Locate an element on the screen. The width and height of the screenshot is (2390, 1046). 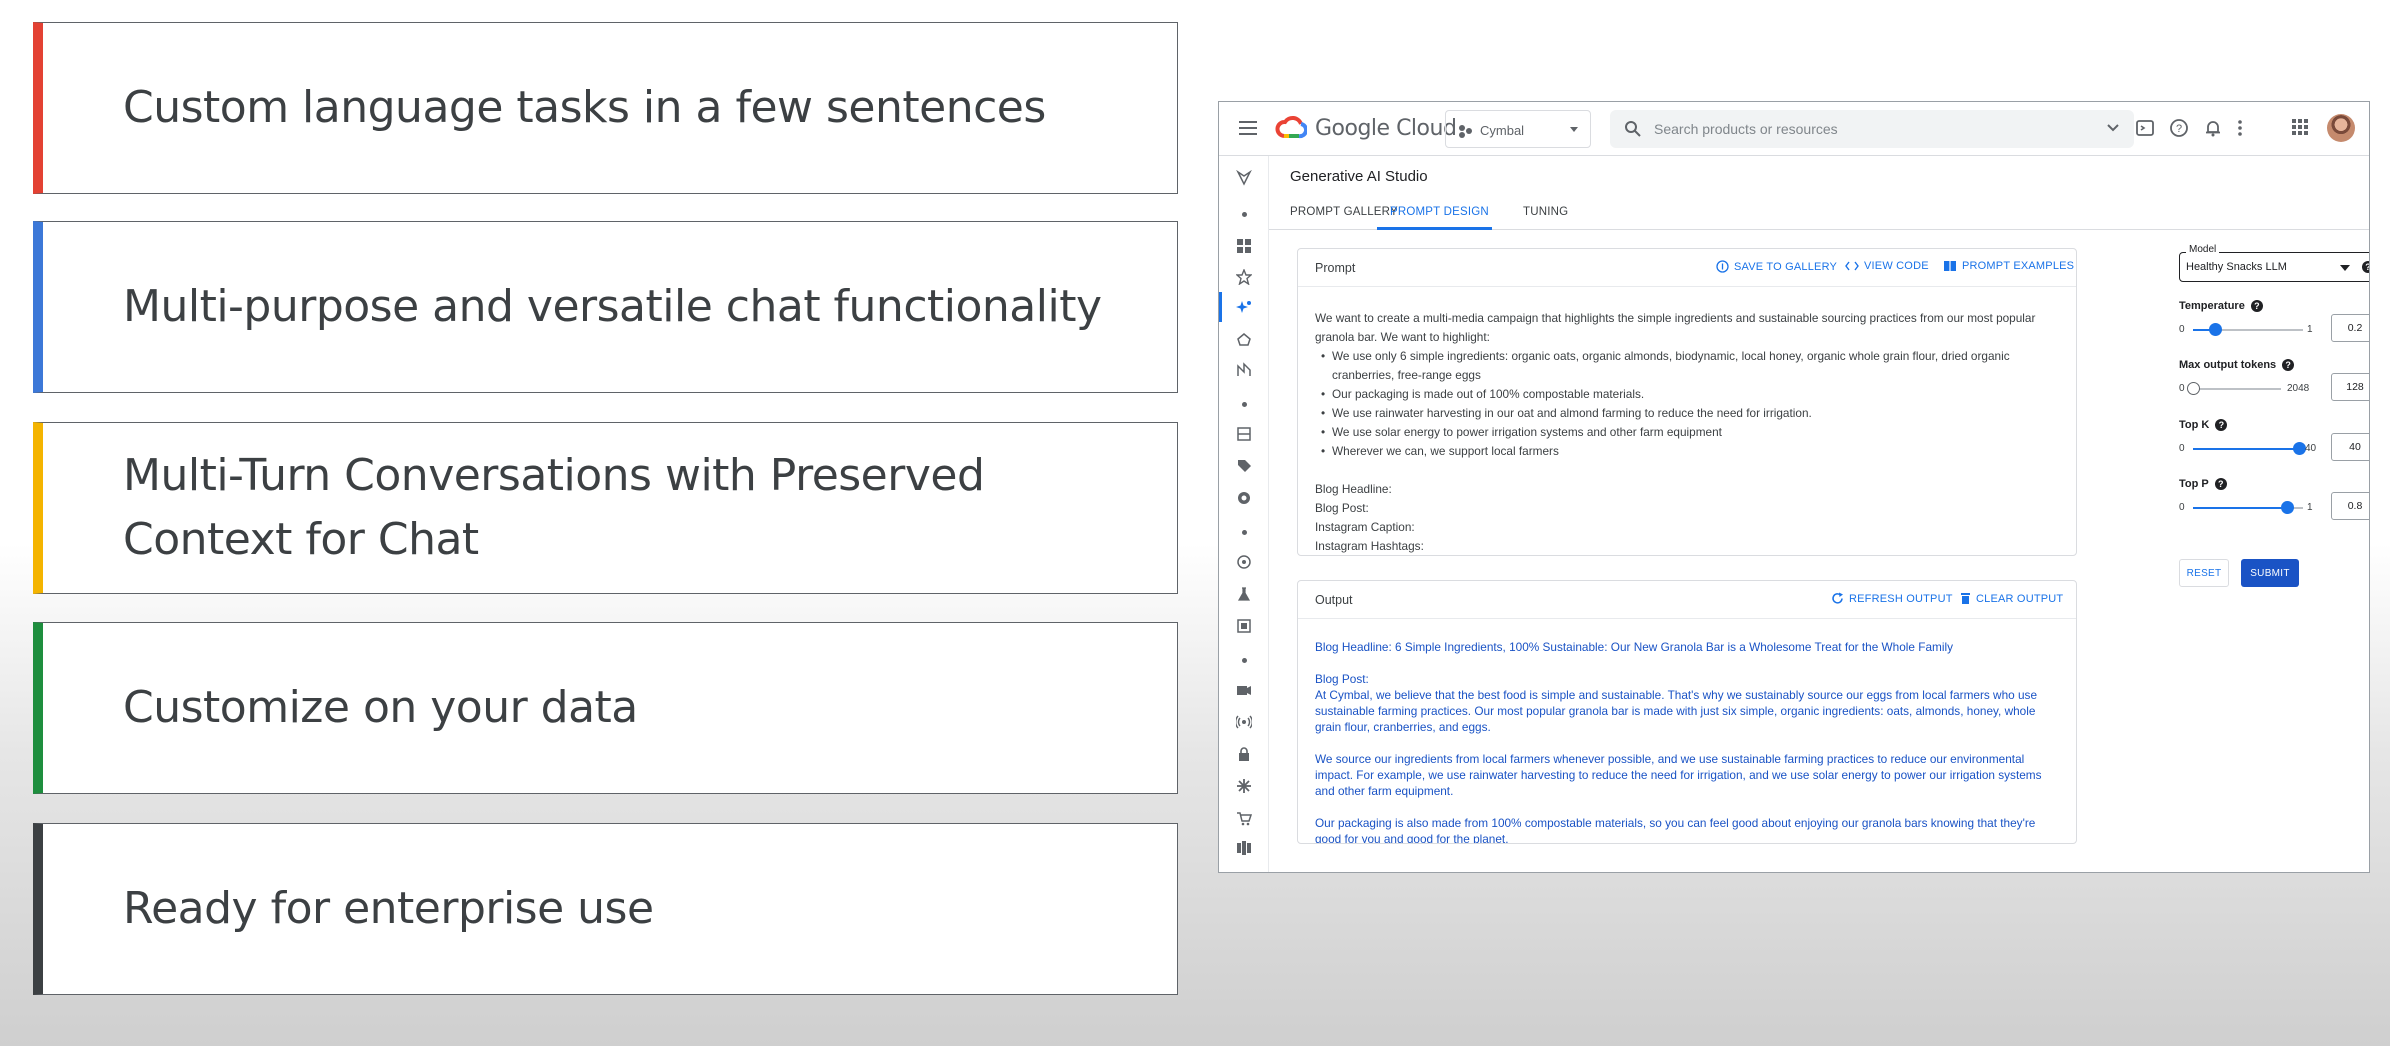
more-vert-icon is located at coordinates (2240, 128).